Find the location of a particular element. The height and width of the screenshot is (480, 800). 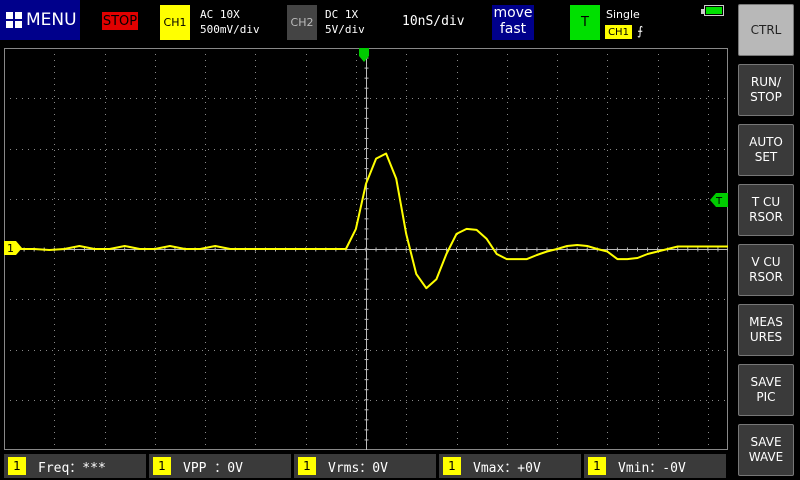

ch1-scale: 500mV/div is located at coordinates (230, 29).